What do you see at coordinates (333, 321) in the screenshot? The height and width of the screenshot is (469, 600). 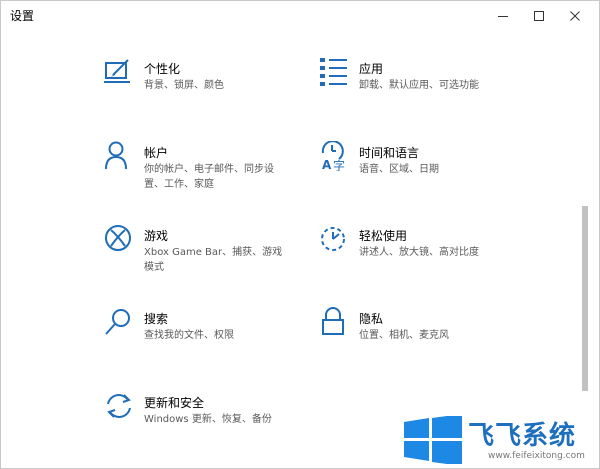 I see `privacy-icon` at bounding box center [333, 321].